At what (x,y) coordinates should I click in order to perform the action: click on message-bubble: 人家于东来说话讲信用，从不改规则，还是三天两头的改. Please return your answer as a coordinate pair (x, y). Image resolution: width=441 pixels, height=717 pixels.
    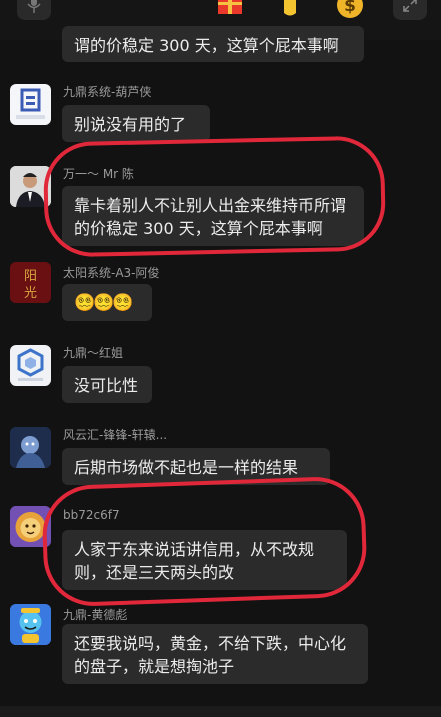
    Looking at the image, I should click on (204, 560).